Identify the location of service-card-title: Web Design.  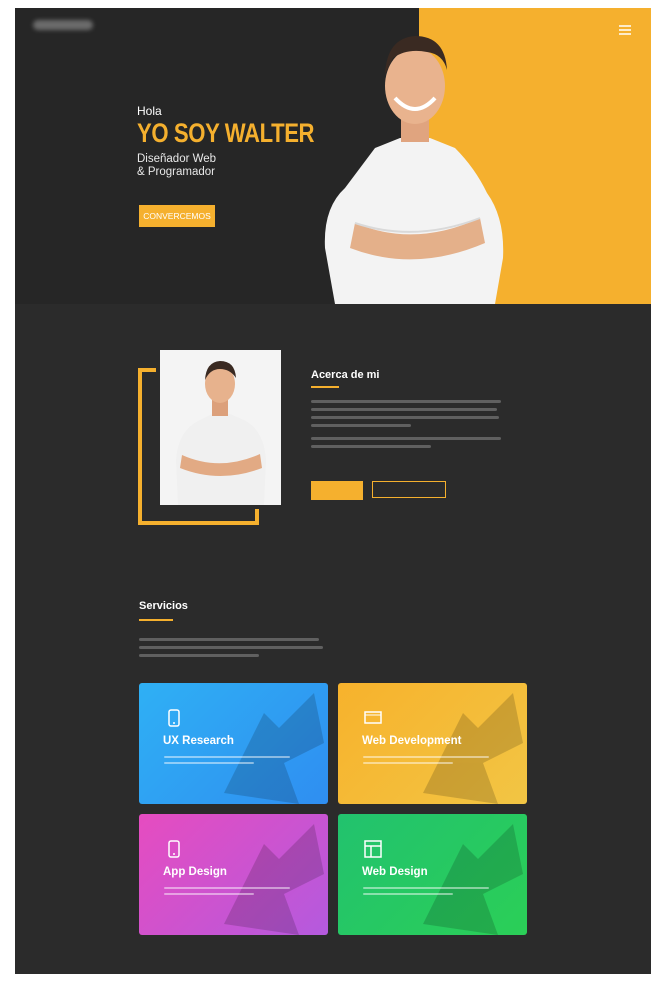
(395, 872).